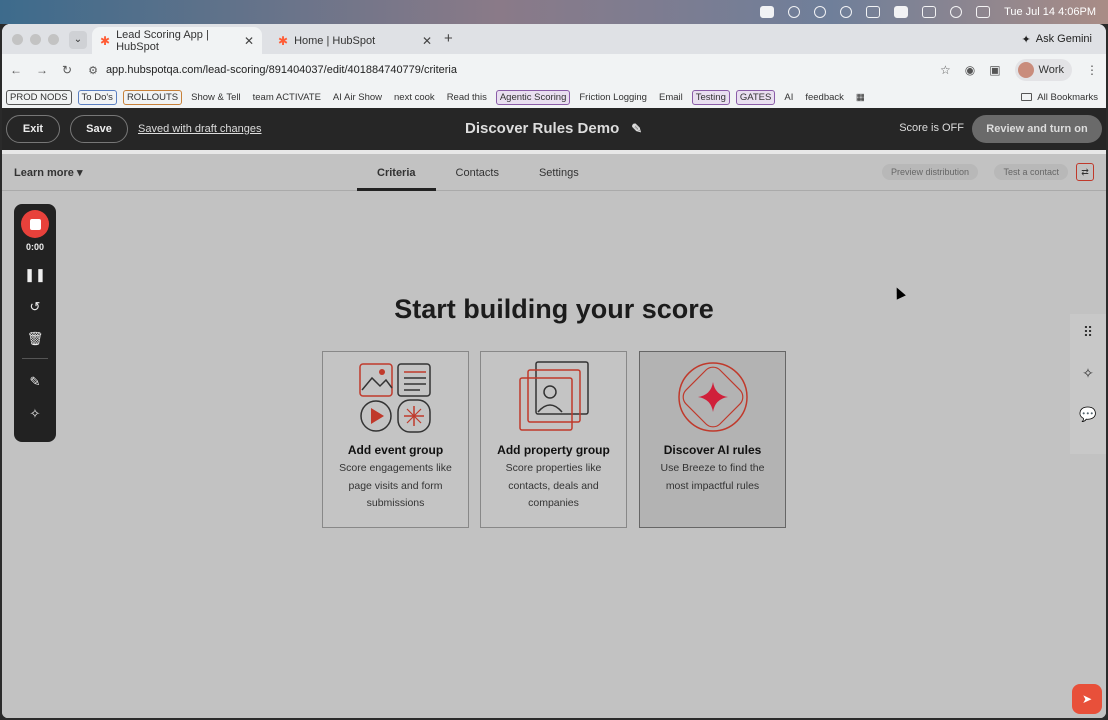  I want to click on tab-settings: Settings, so click(559, 172).